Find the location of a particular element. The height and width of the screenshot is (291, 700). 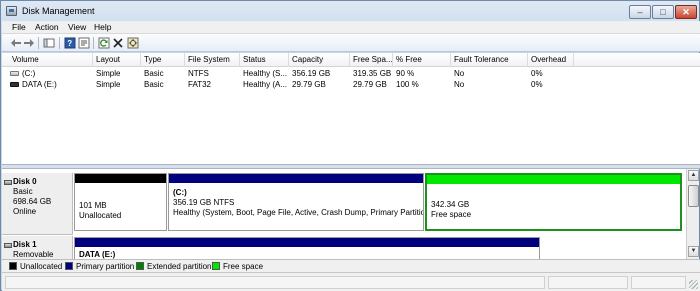

disk-0-label: Disk 0 Basic 698.64 GB Online is located at coordinates (37, 204).